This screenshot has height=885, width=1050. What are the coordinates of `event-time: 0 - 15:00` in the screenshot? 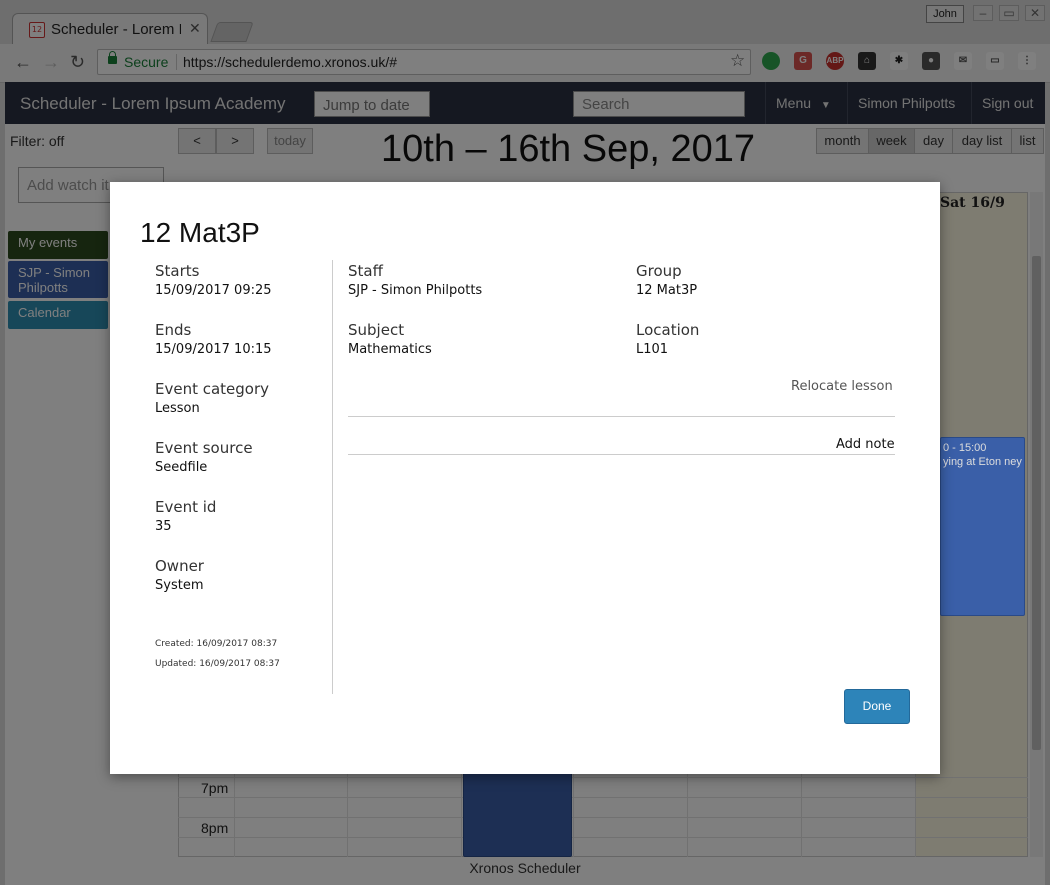 It's located at (965, 448).